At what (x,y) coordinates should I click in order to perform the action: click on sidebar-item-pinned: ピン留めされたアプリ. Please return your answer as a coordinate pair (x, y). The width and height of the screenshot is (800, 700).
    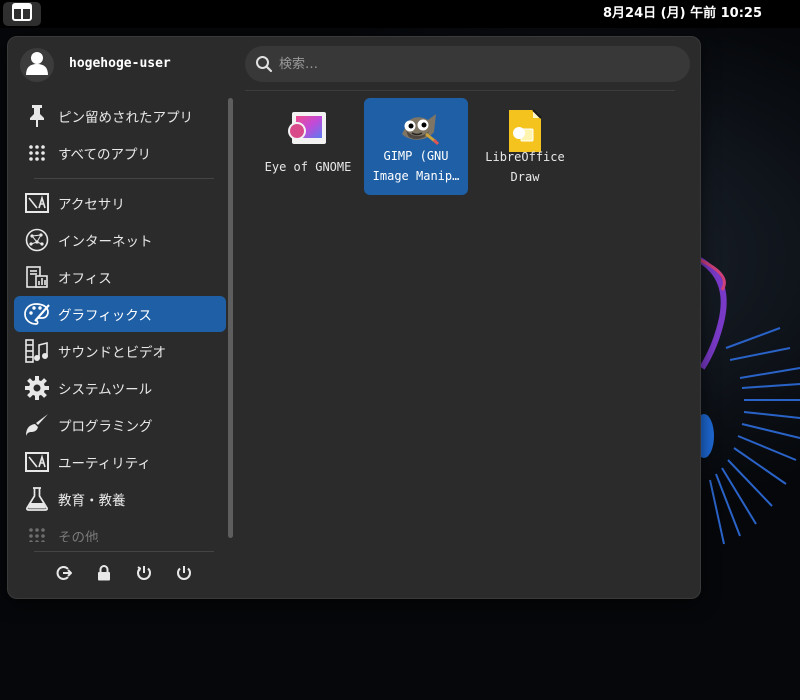
    Looking at the image, I should click on (120, 116).